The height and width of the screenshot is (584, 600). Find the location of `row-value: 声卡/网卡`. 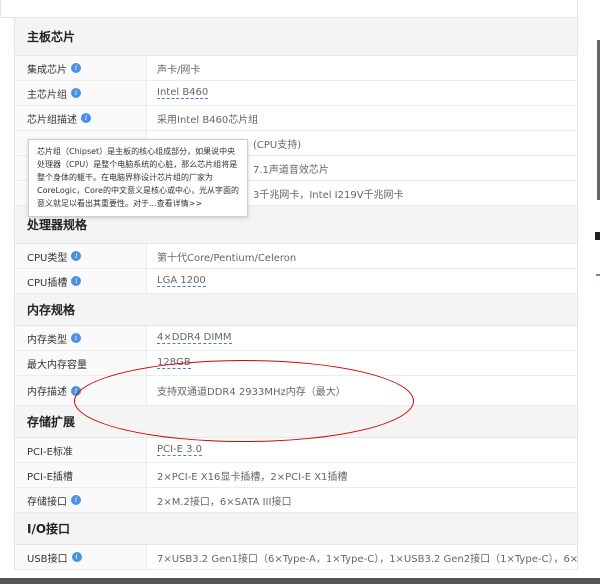

row-value: 声卡/网卡 is located at coordinates (179, 70).